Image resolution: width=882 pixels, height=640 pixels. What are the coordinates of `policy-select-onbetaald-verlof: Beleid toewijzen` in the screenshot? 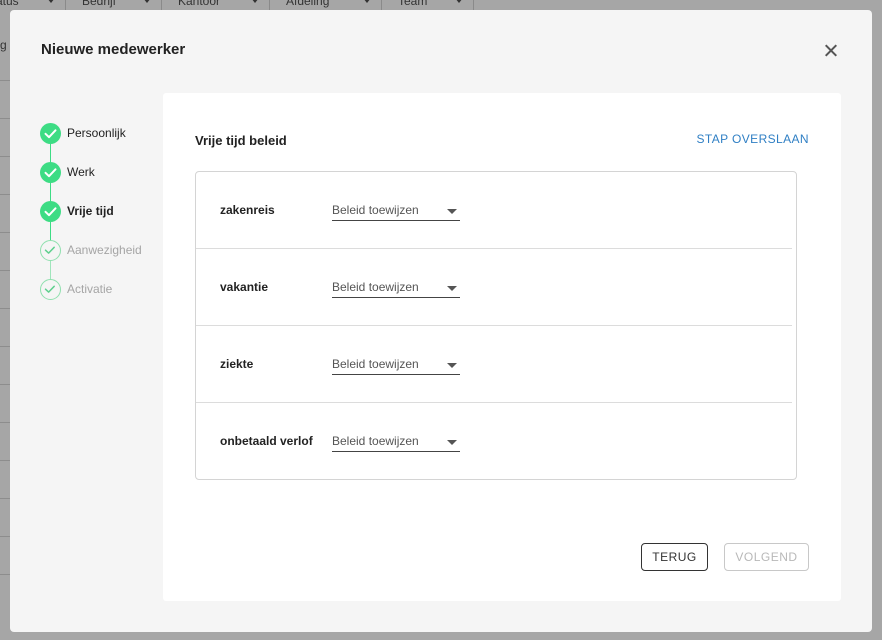 It's located at (396, 442).